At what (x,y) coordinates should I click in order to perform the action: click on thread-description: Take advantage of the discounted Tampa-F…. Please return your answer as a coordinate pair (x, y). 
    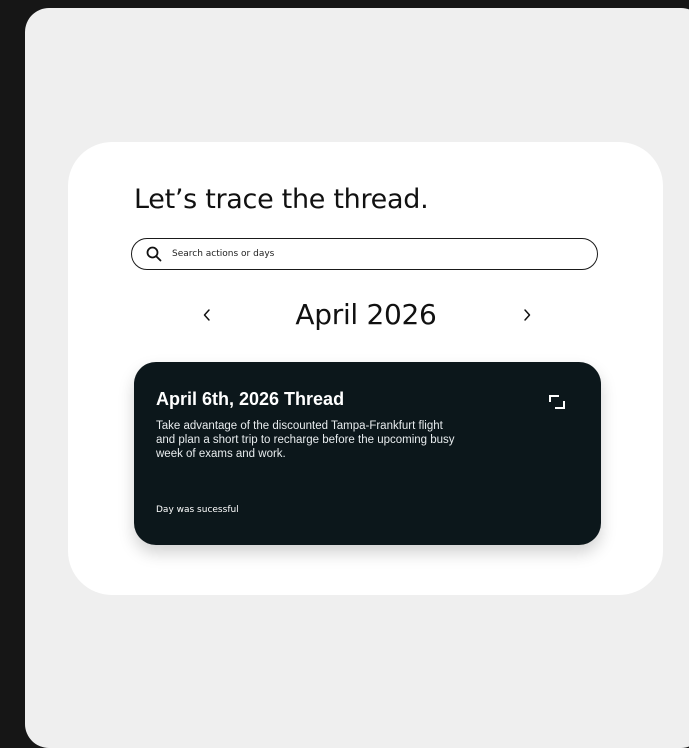
    Looking at the image, I should click on (305, 440).